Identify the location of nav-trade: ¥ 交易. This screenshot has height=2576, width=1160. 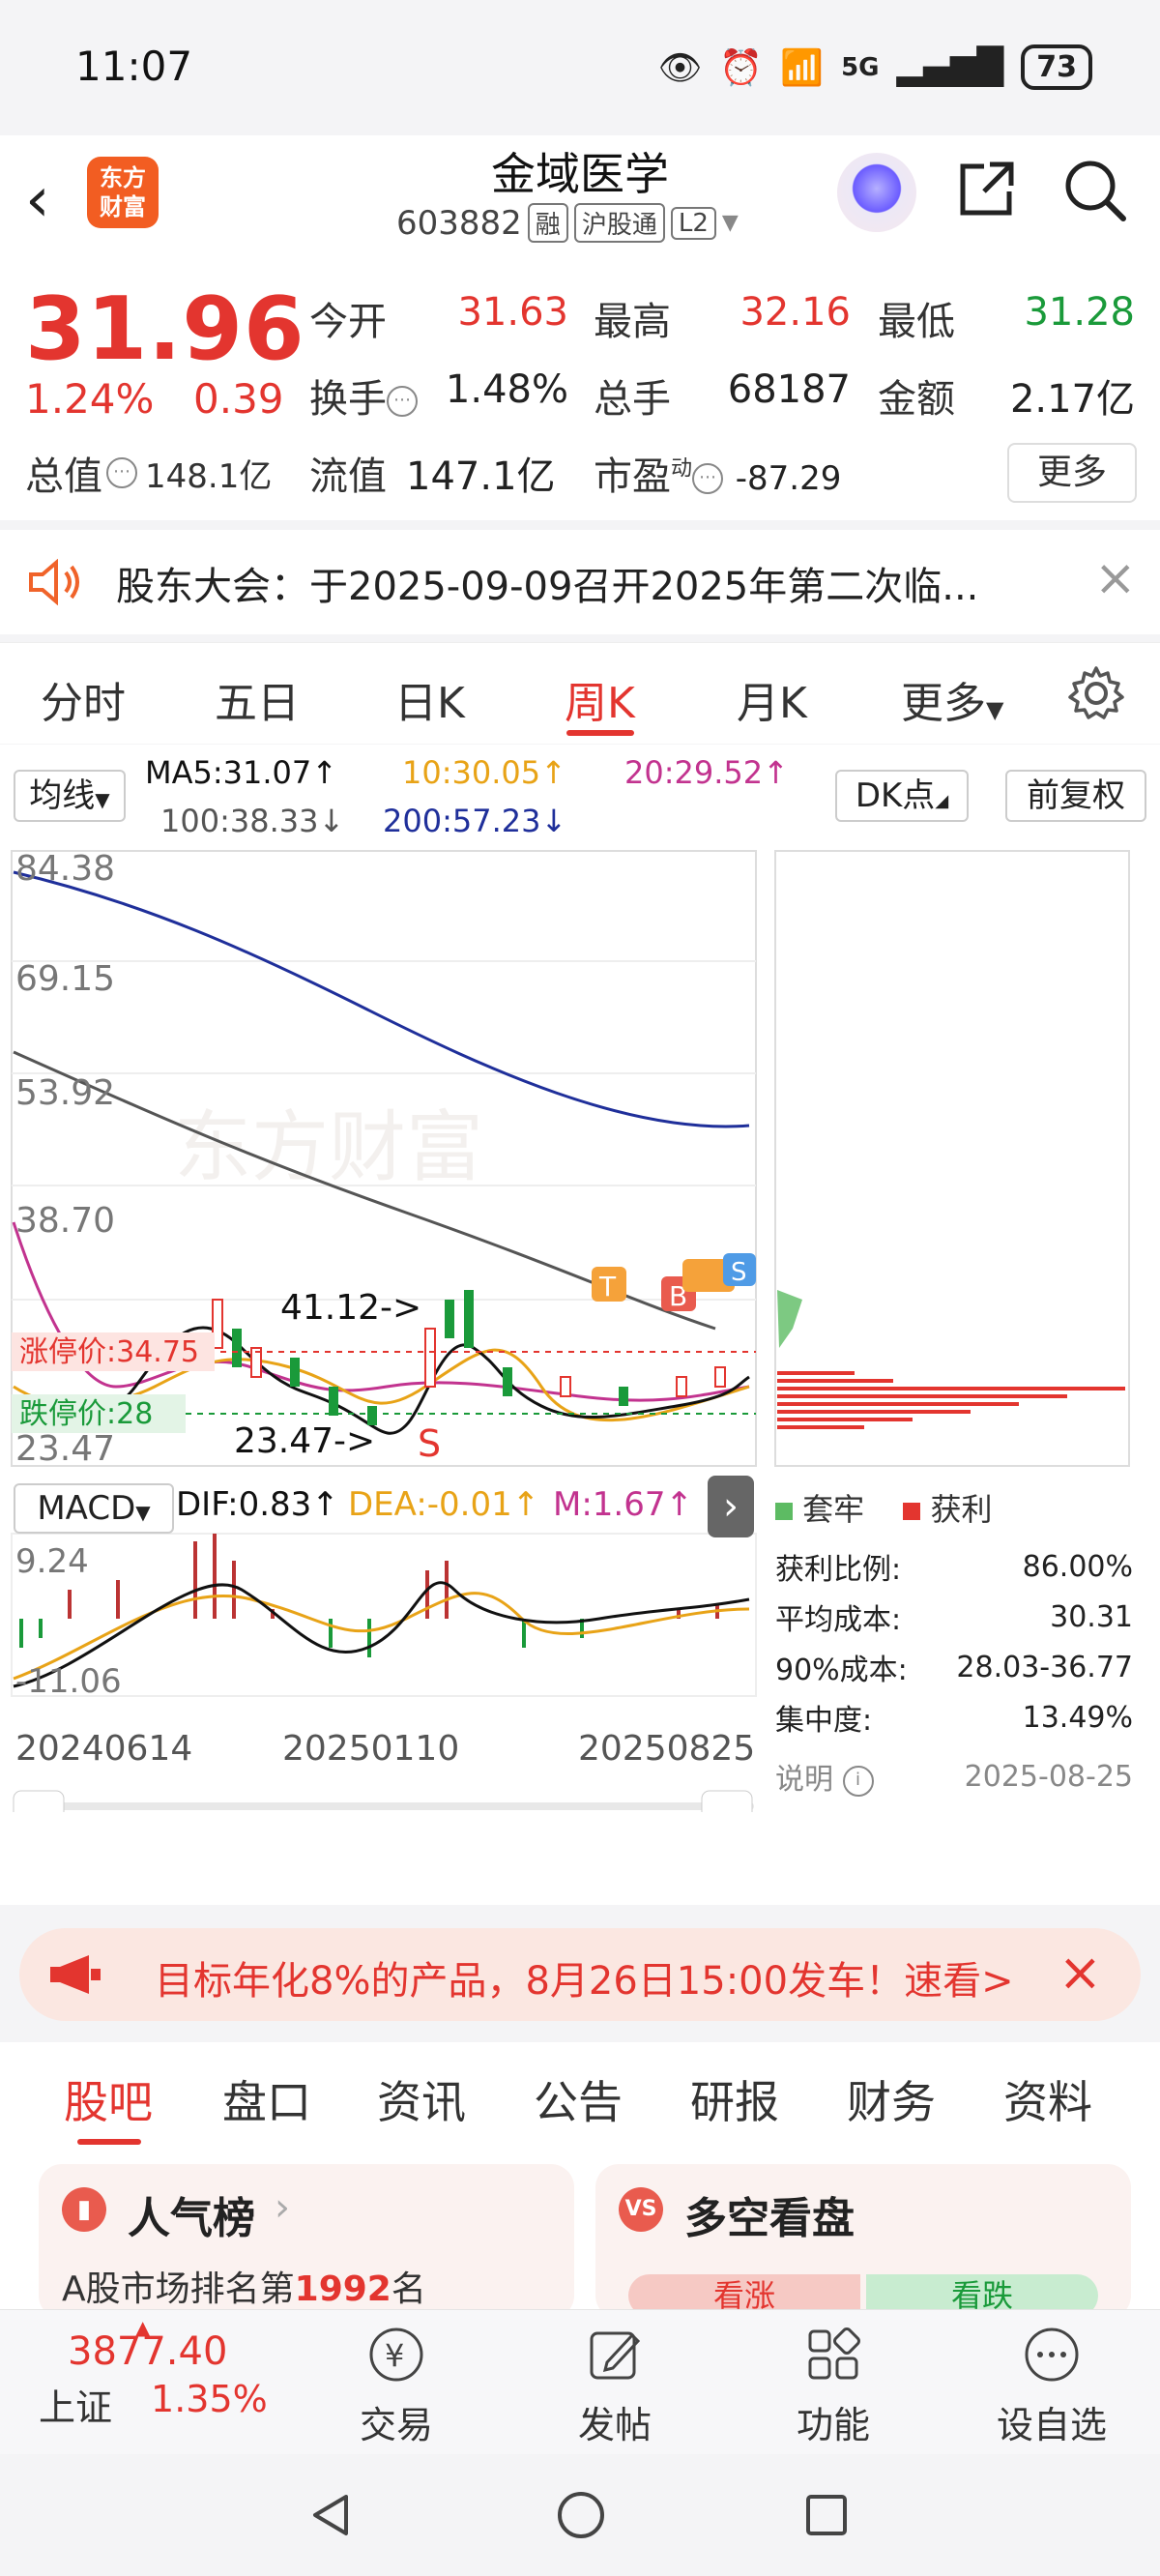
(397, 2386).